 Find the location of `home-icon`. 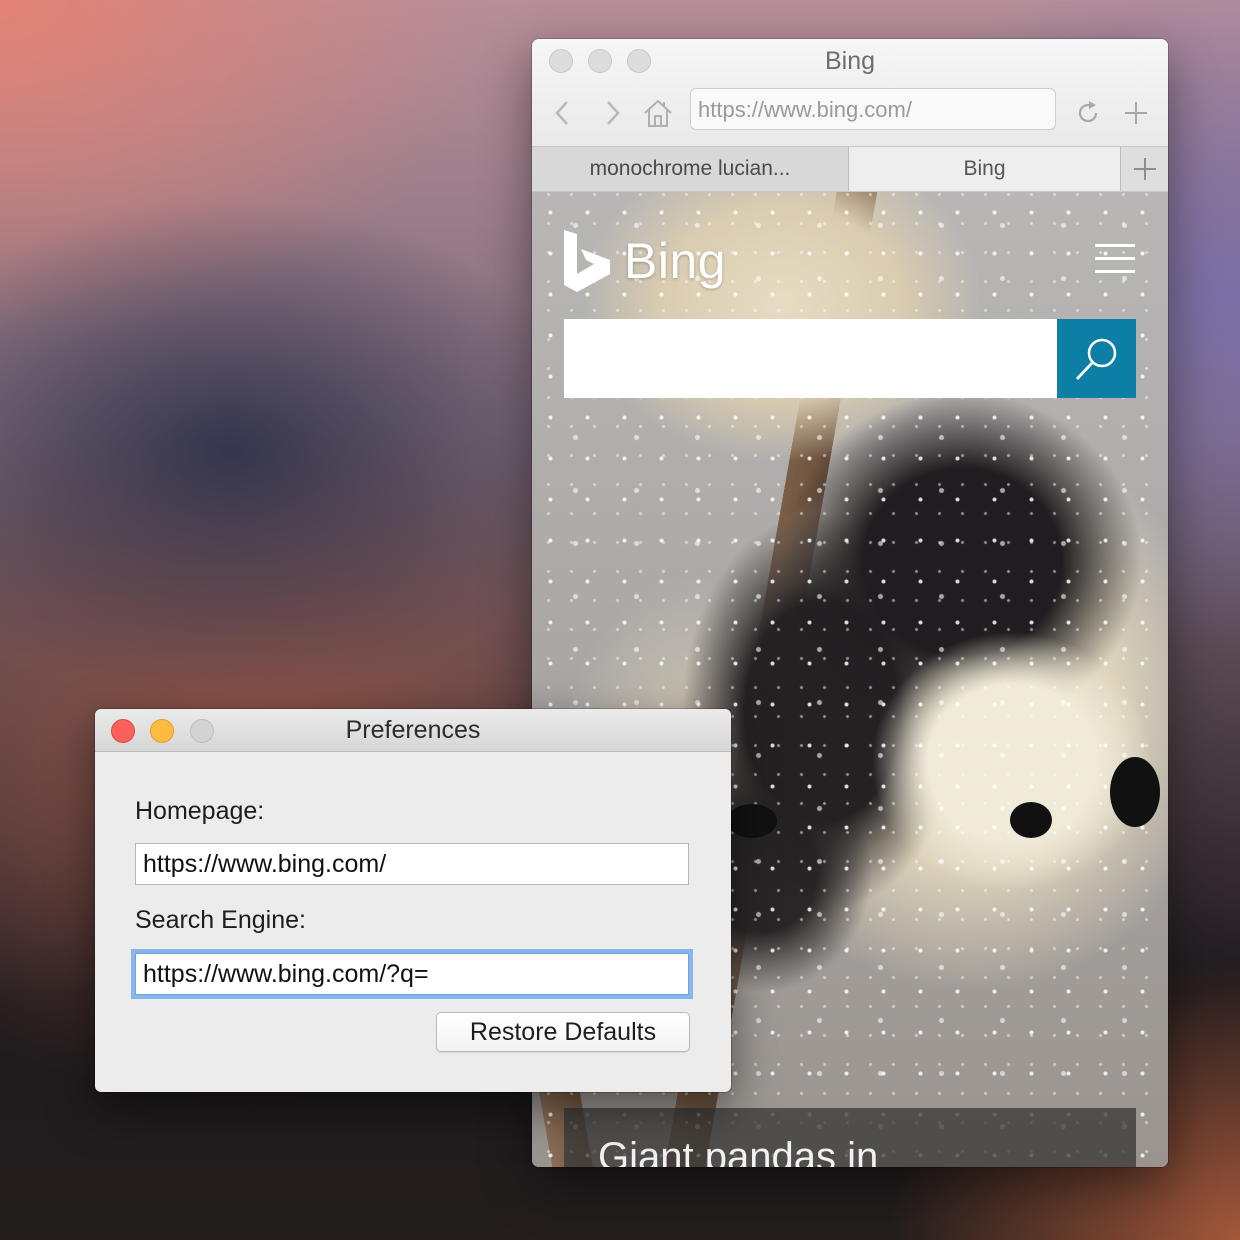

home-icon is located at coordinates (658, 113).